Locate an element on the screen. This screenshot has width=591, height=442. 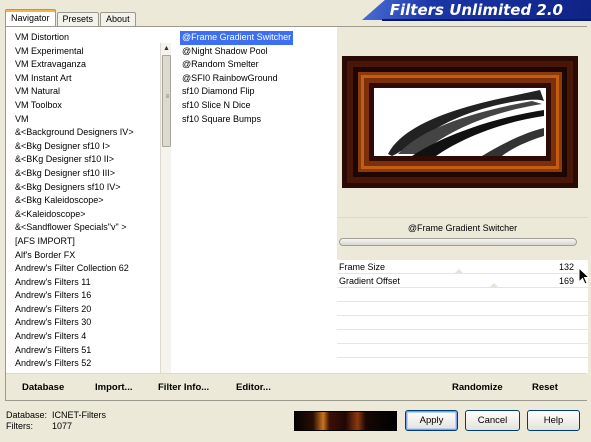
category-item: &<Bkg Kaleidoscope> is located at coordinates (86, 201).